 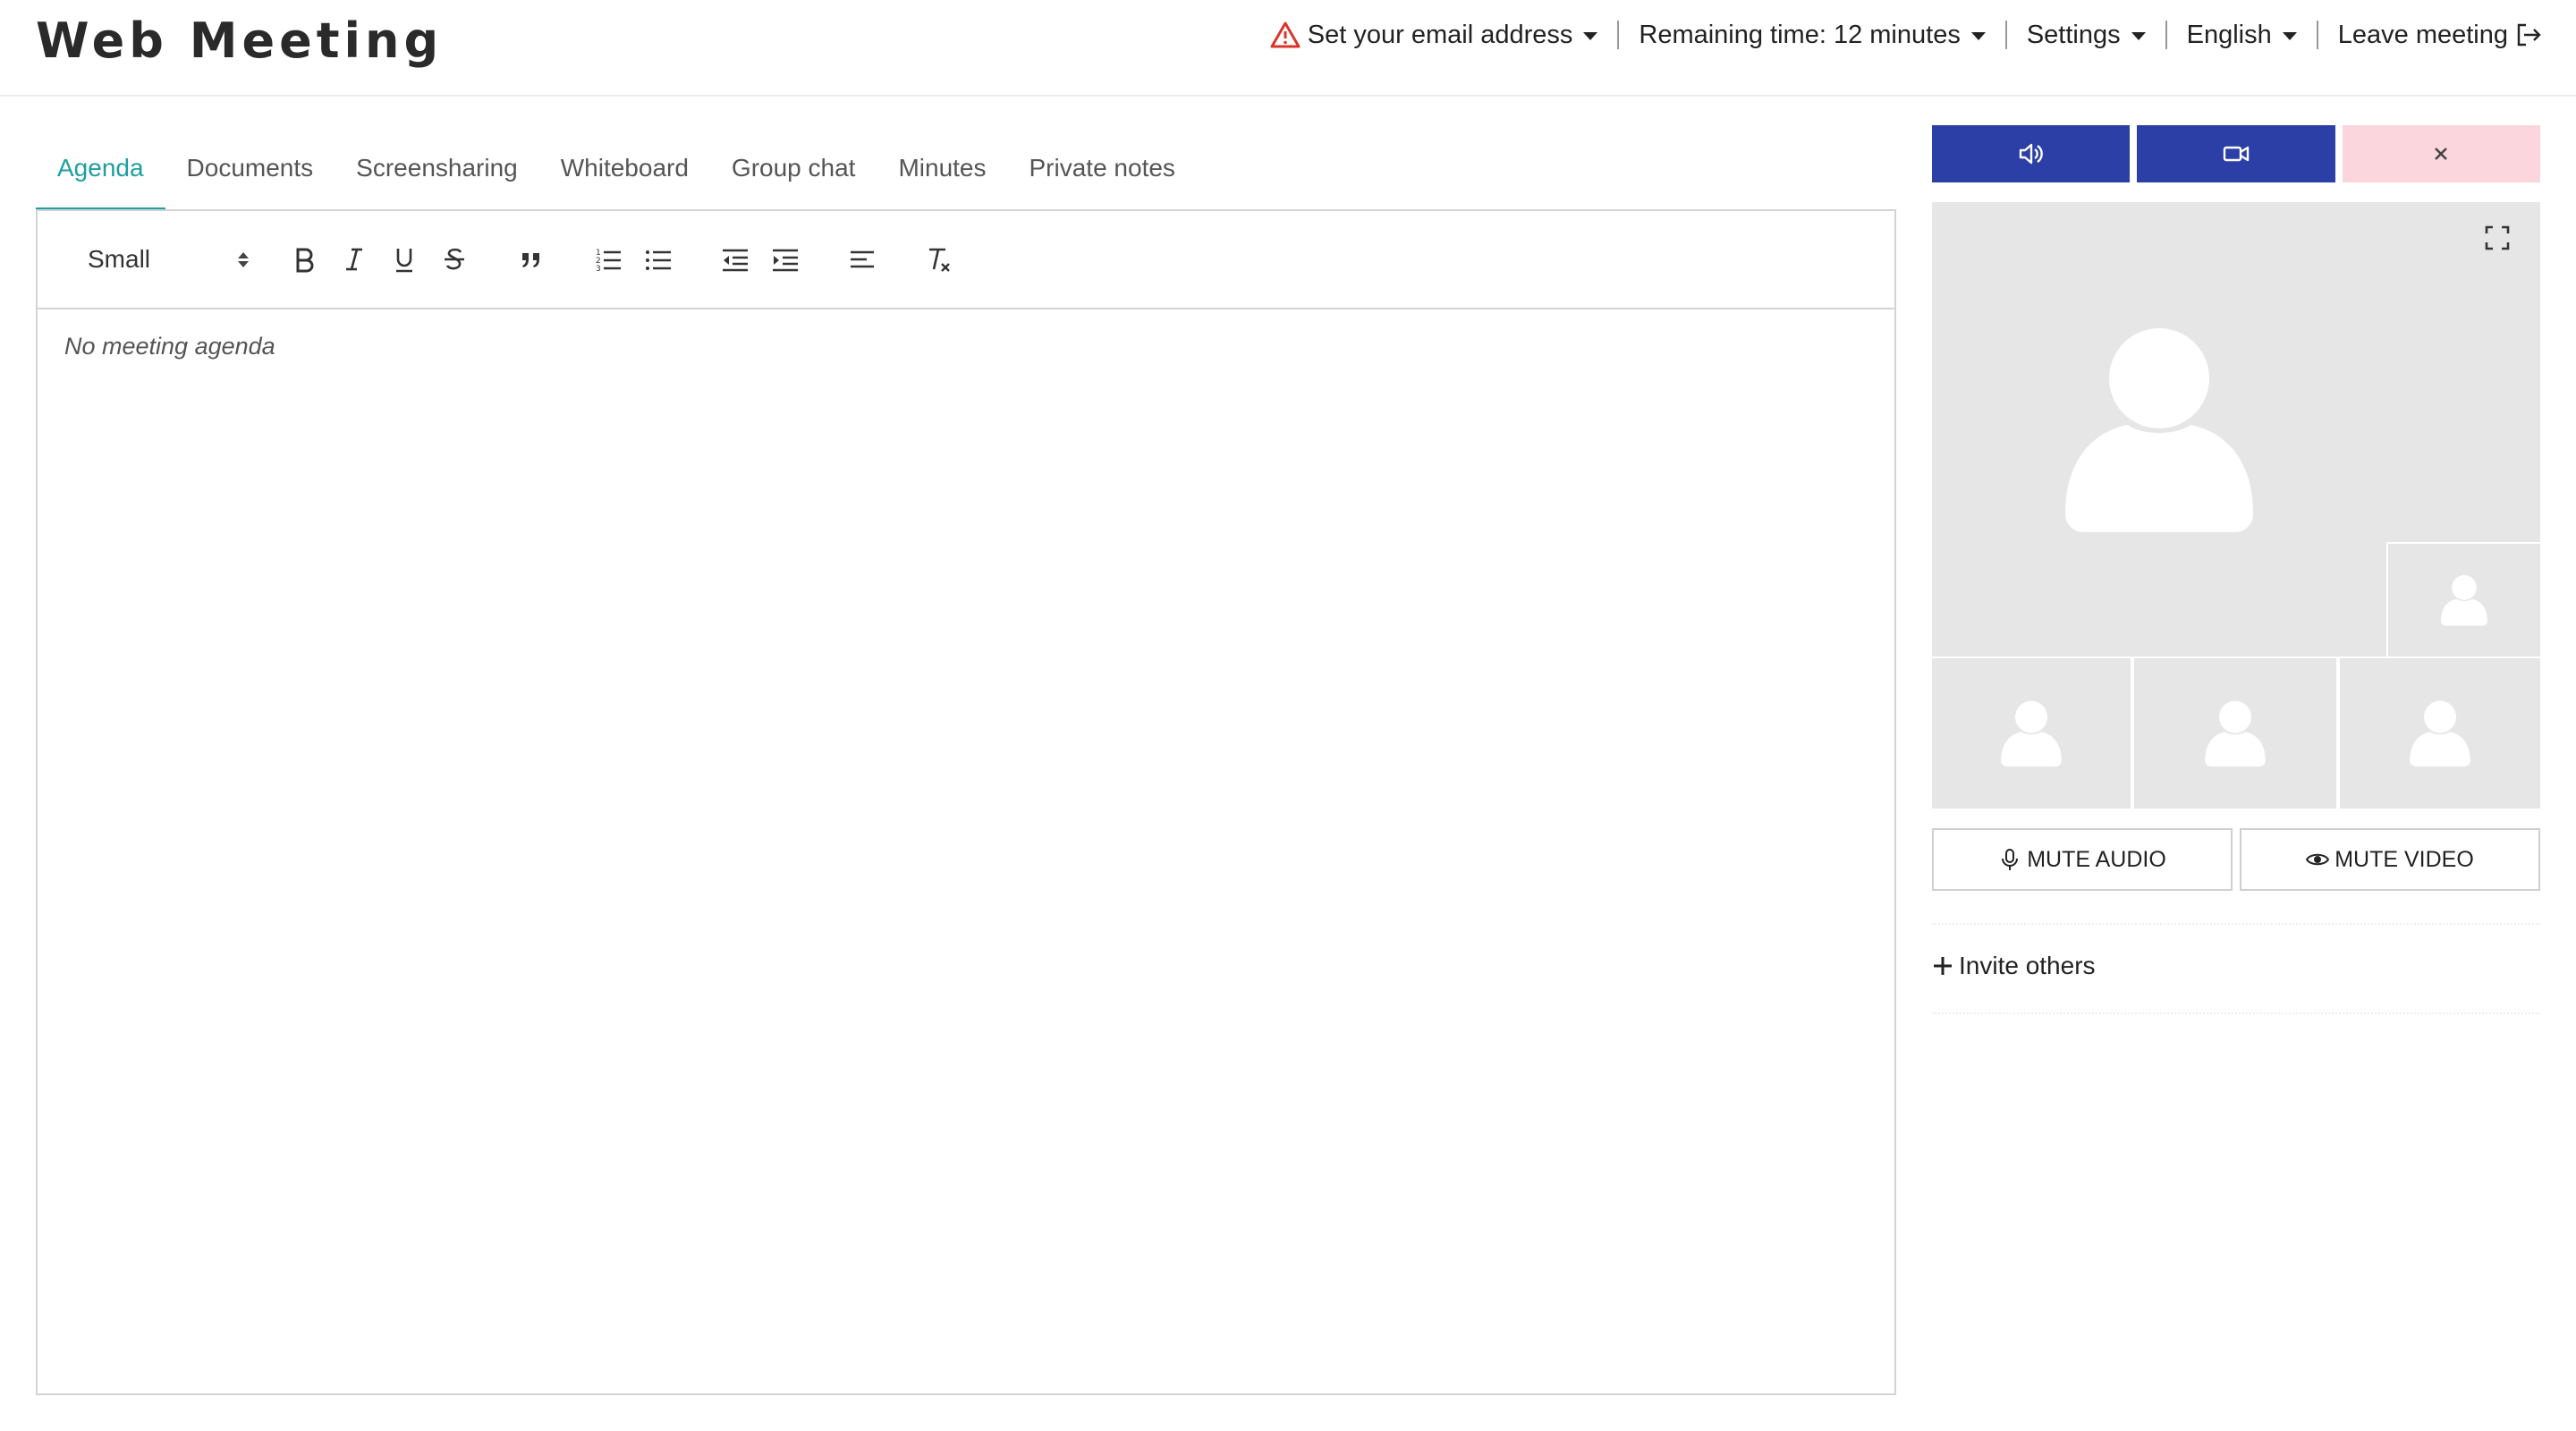 I want to click on align-button, so click(x=862, y=260).